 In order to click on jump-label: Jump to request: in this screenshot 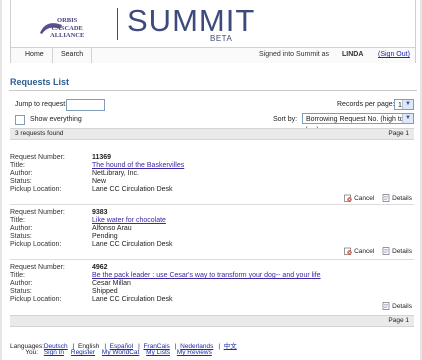, I will do `click(41, 104)`.